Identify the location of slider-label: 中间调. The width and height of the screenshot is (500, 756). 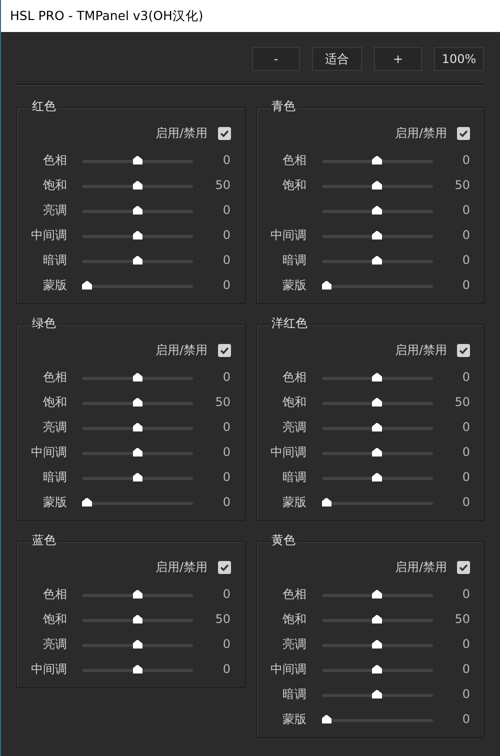
(288, 235).